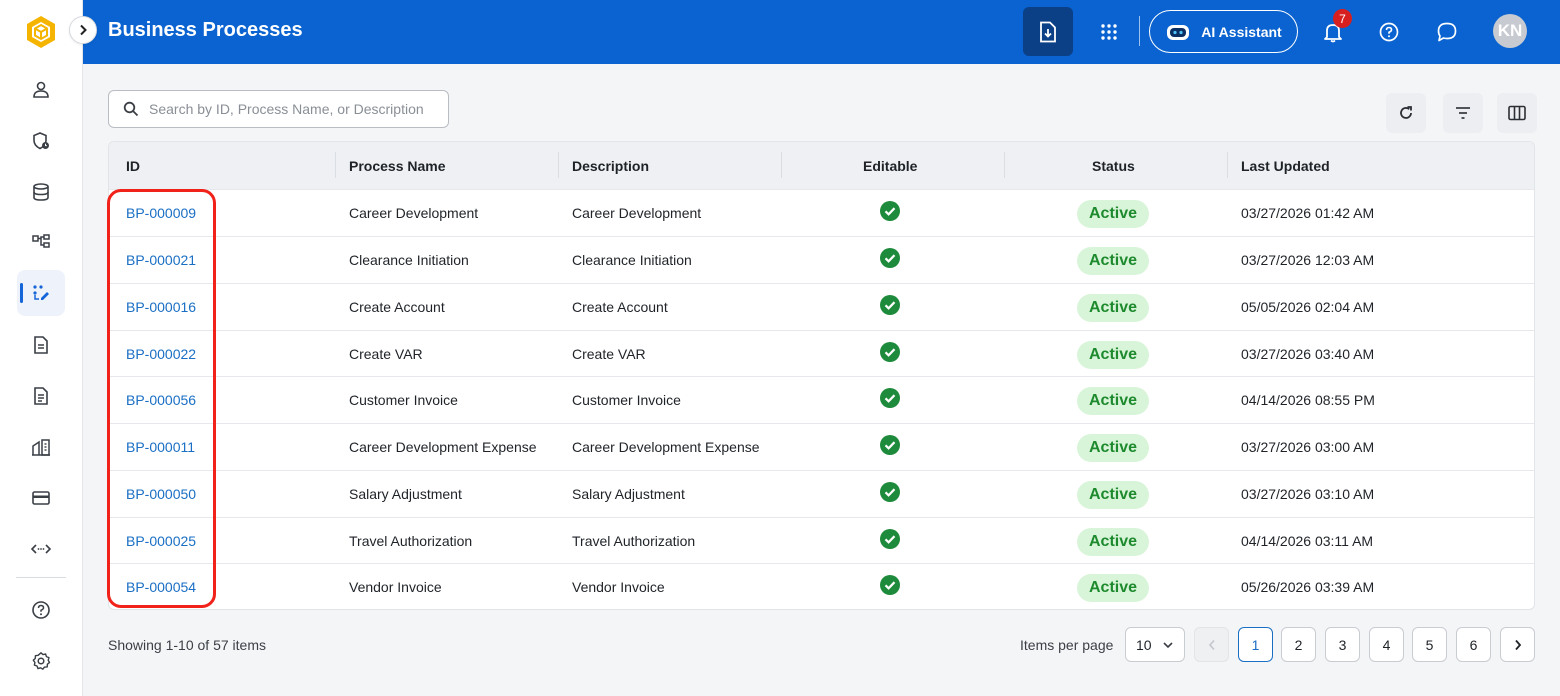  I want to click on notification-count-badge: 7, so click(1342, 18).